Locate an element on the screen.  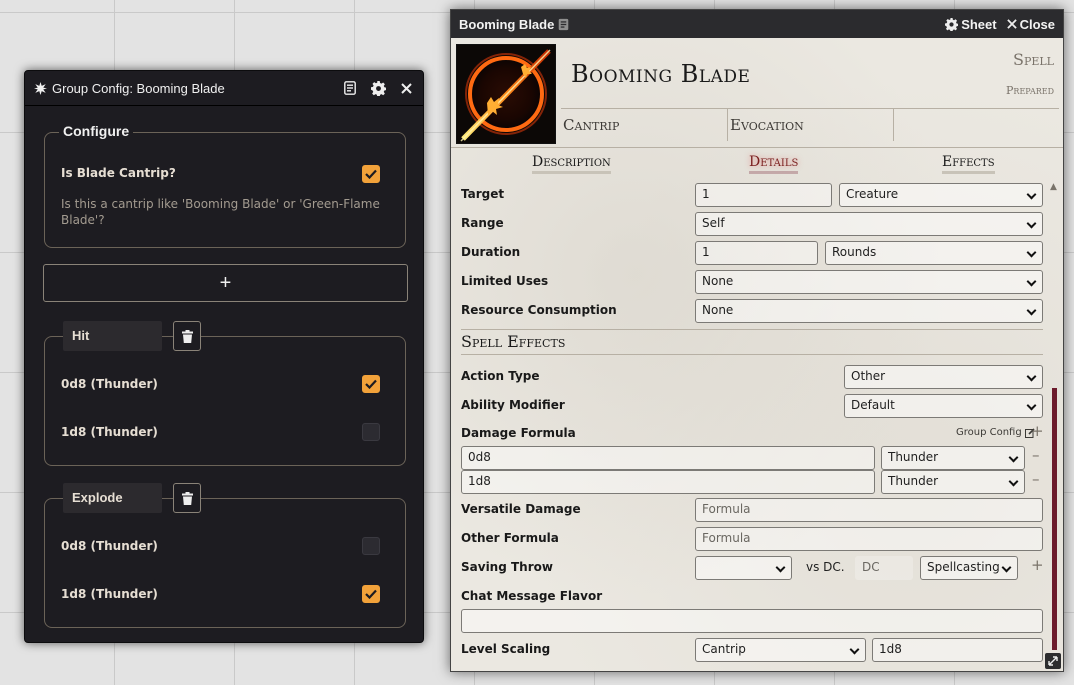
target-label: Target is located at coordinates (483, 194).